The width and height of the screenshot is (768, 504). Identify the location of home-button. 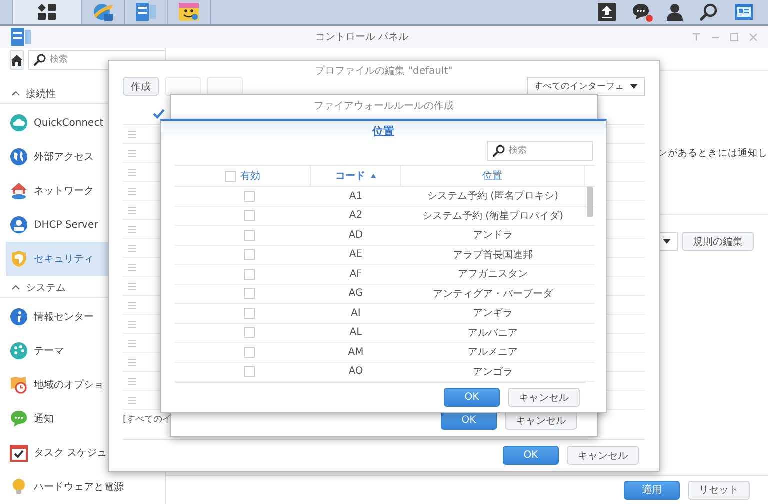
(17, 60).